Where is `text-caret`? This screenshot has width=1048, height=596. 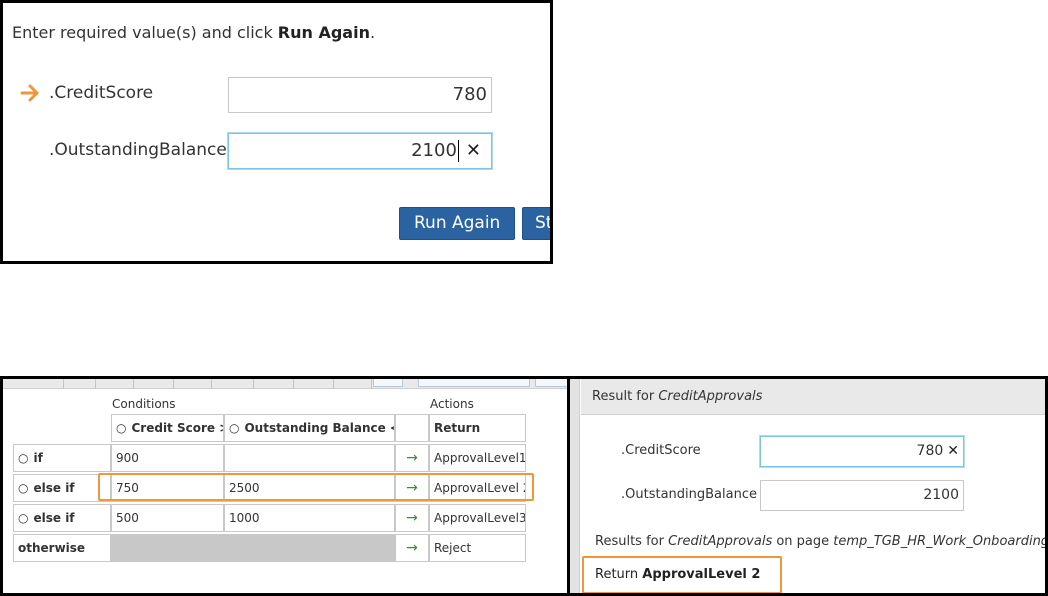
text-caret is located at coordinates (458, 151).